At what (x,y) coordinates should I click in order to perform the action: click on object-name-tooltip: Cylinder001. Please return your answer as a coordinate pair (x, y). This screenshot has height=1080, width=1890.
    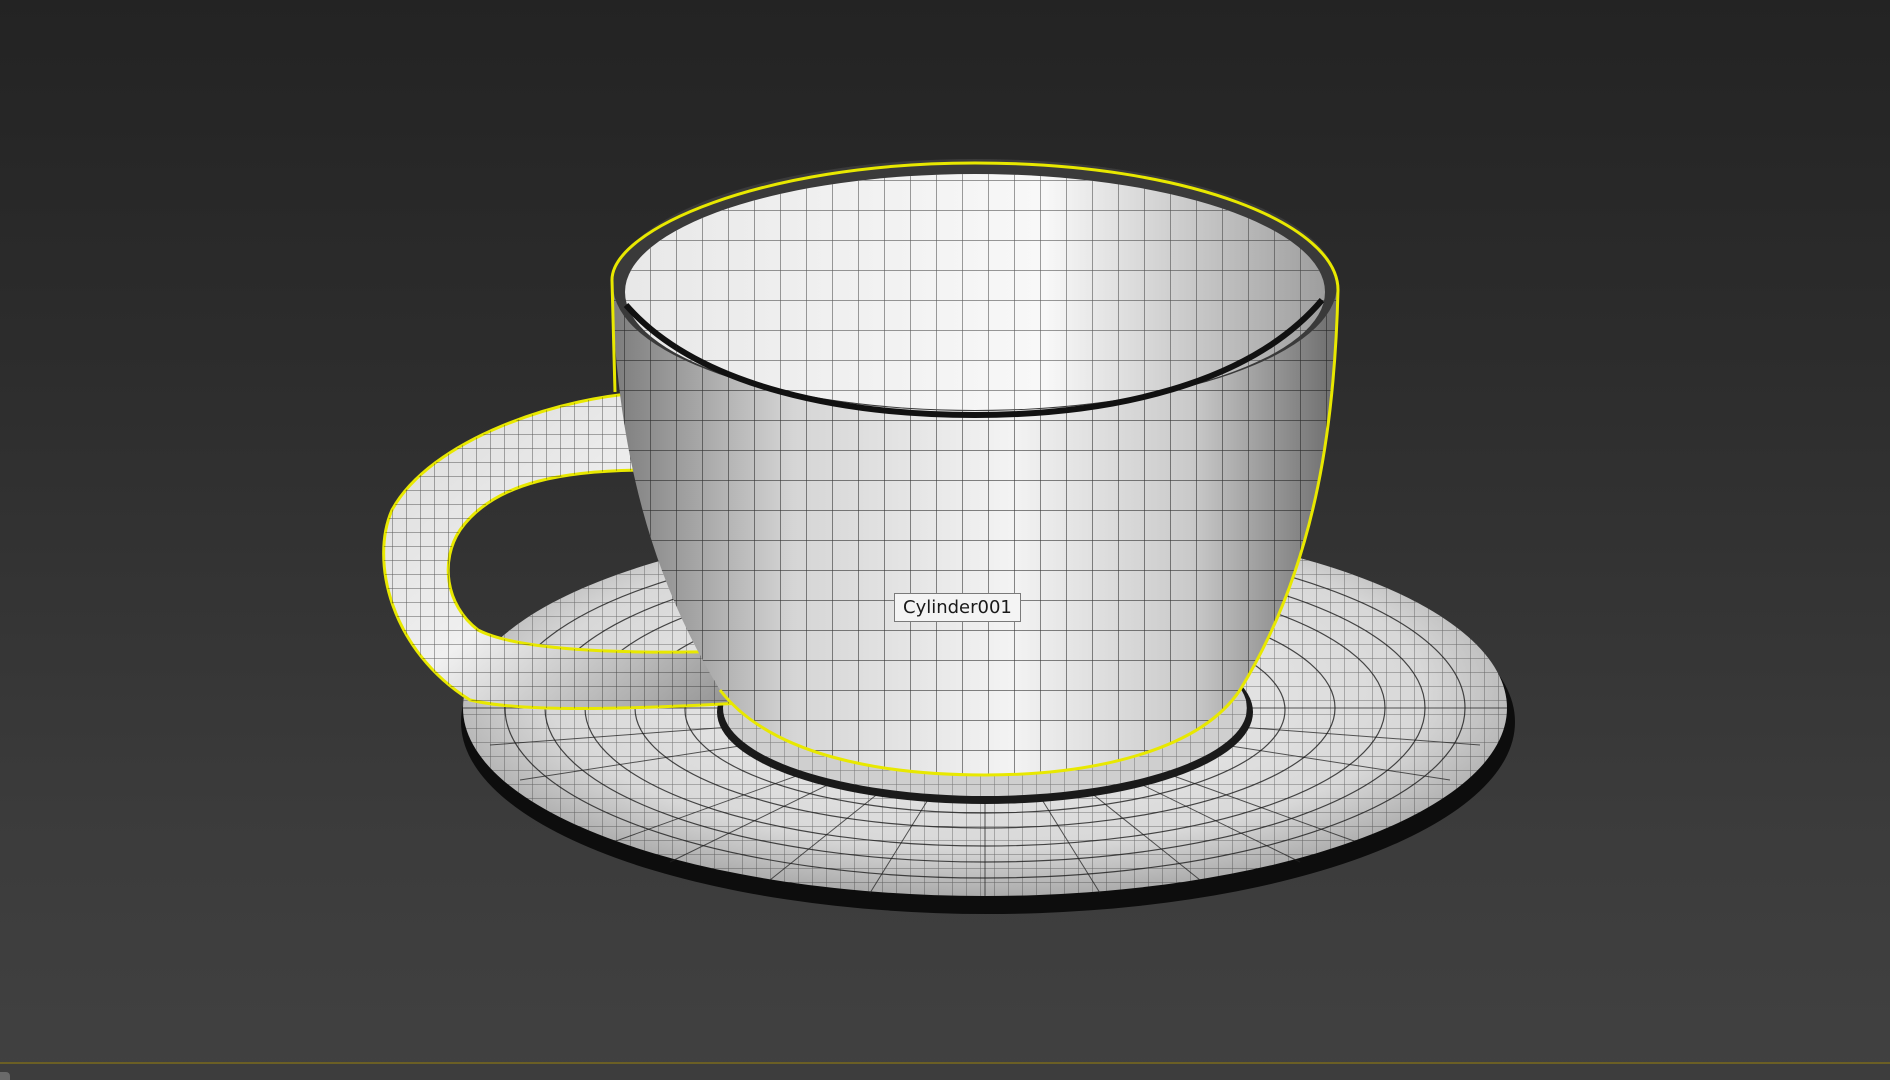
    Looking at the image, I should click on (957, 607).